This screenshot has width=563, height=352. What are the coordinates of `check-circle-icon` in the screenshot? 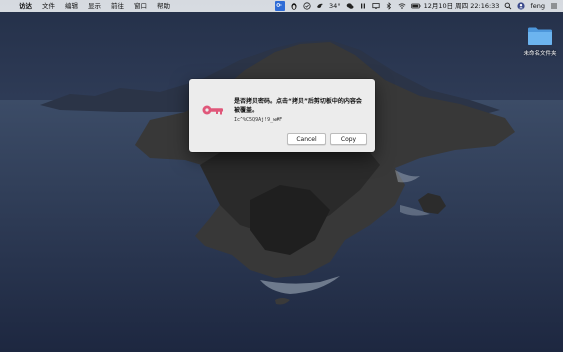 It's located at (307, 6).